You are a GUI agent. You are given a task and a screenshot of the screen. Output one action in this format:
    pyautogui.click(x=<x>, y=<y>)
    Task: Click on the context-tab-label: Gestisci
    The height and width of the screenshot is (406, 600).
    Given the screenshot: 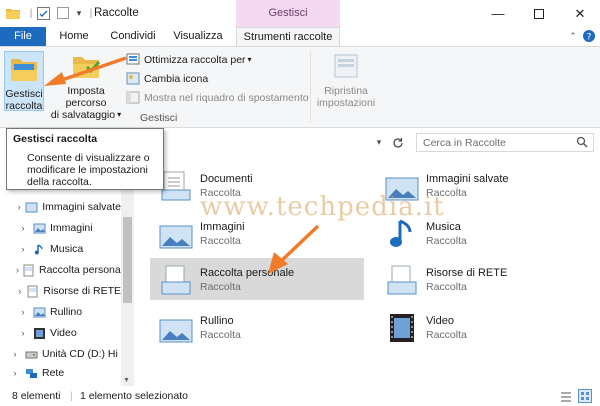 What is the action you would take?
    pyautogui.click(x=288, y=13)
    